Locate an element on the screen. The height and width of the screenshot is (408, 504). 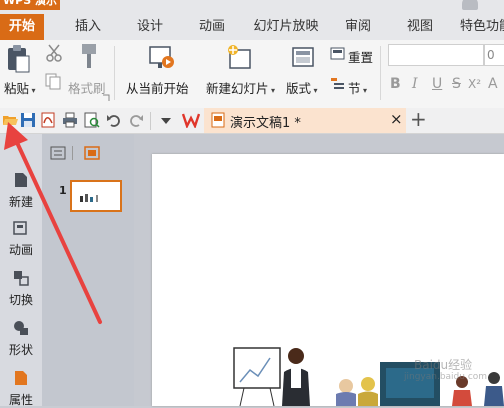
wps-logo-icon is located at coordinates (191, 120).